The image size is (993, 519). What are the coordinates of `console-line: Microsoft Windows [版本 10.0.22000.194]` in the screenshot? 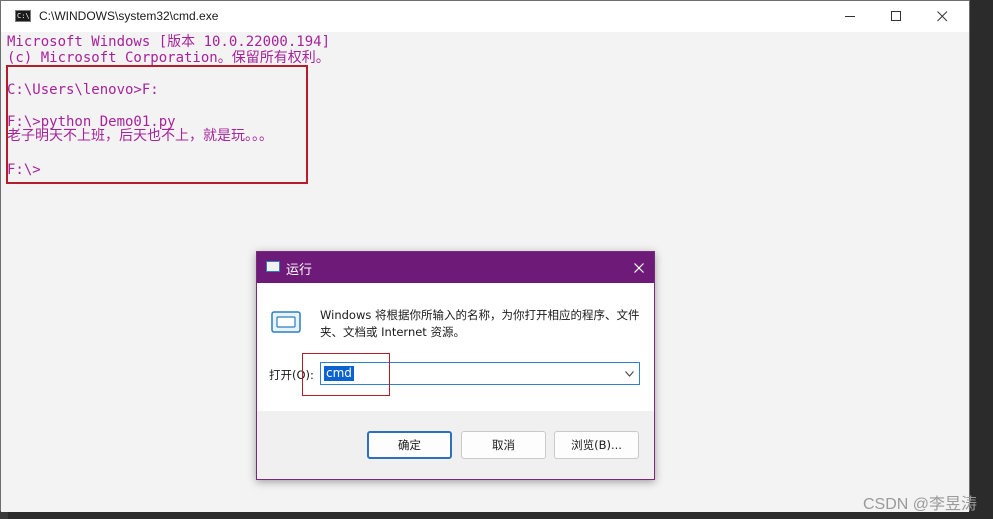 It's located at (169, 42).